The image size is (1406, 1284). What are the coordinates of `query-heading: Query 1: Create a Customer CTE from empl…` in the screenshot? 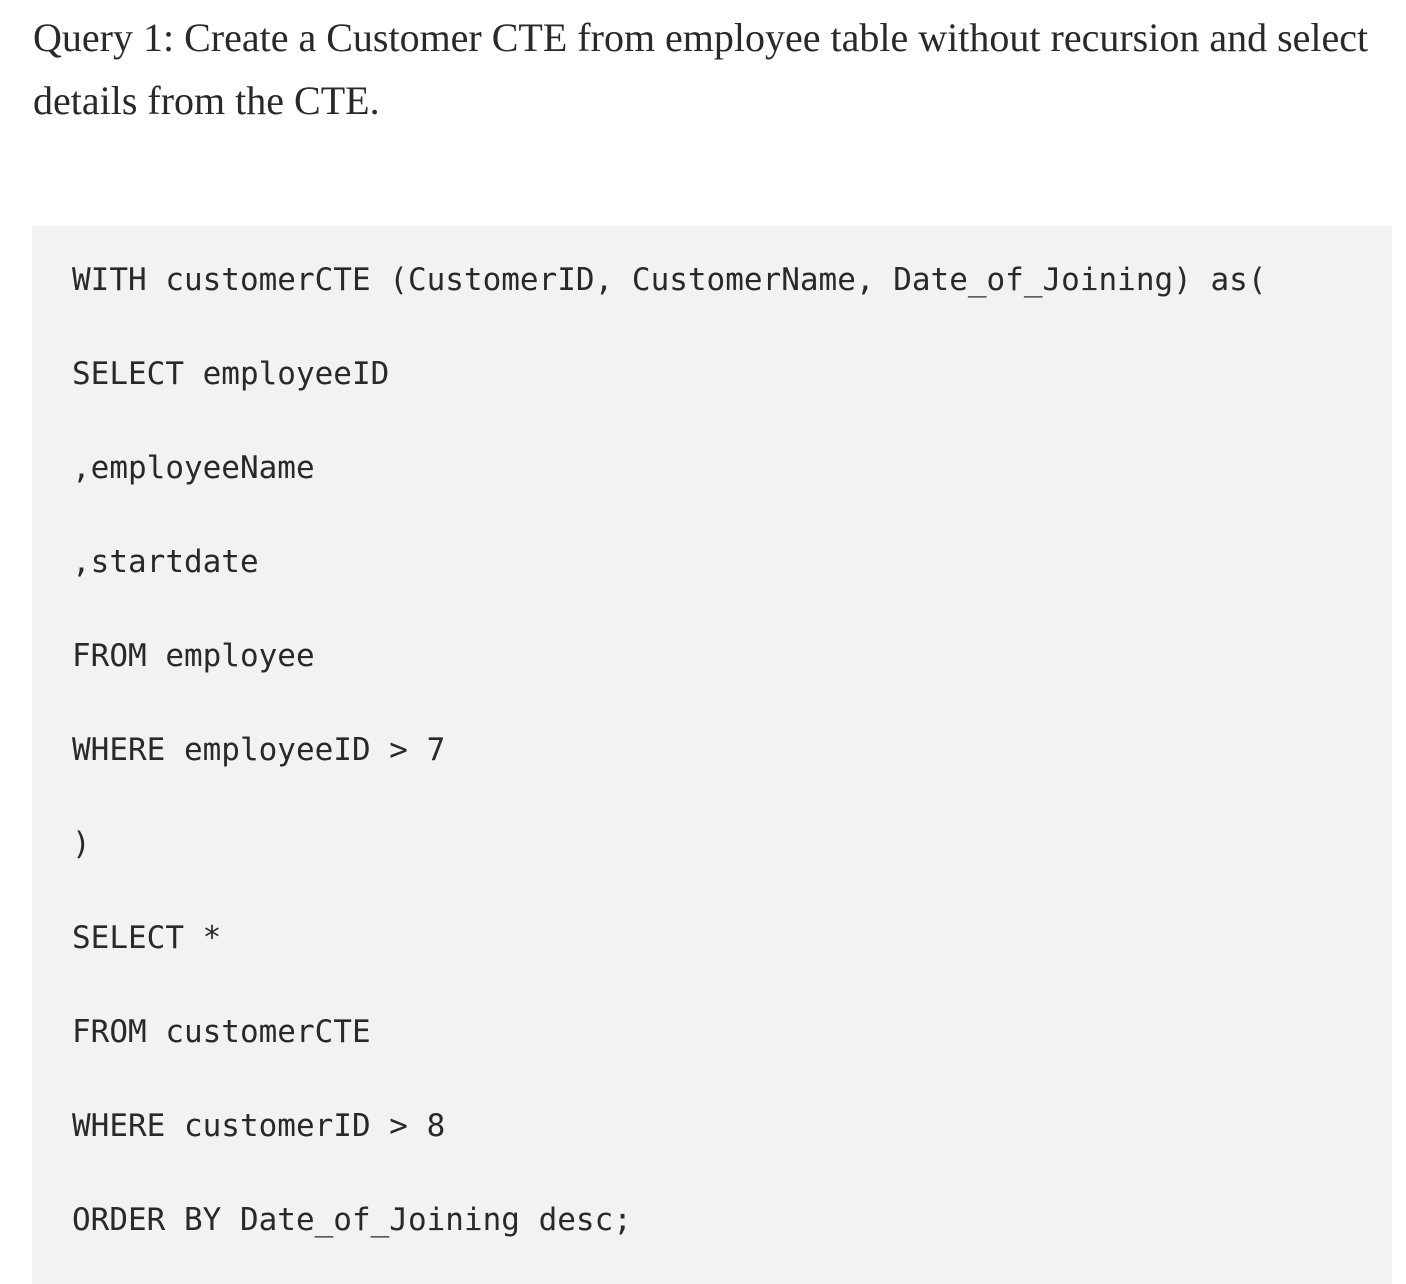 It's located at (701, 69).